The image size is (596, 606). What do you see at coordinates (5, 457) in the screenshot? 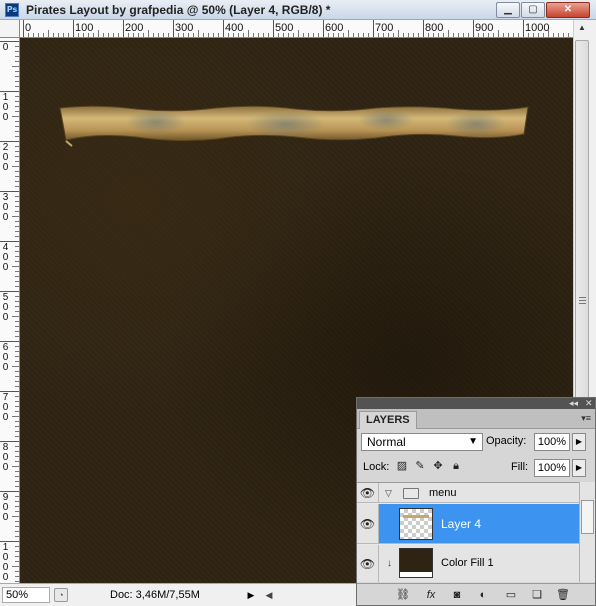
I see `ruler-label: 800` at bounding box center [5, 457].